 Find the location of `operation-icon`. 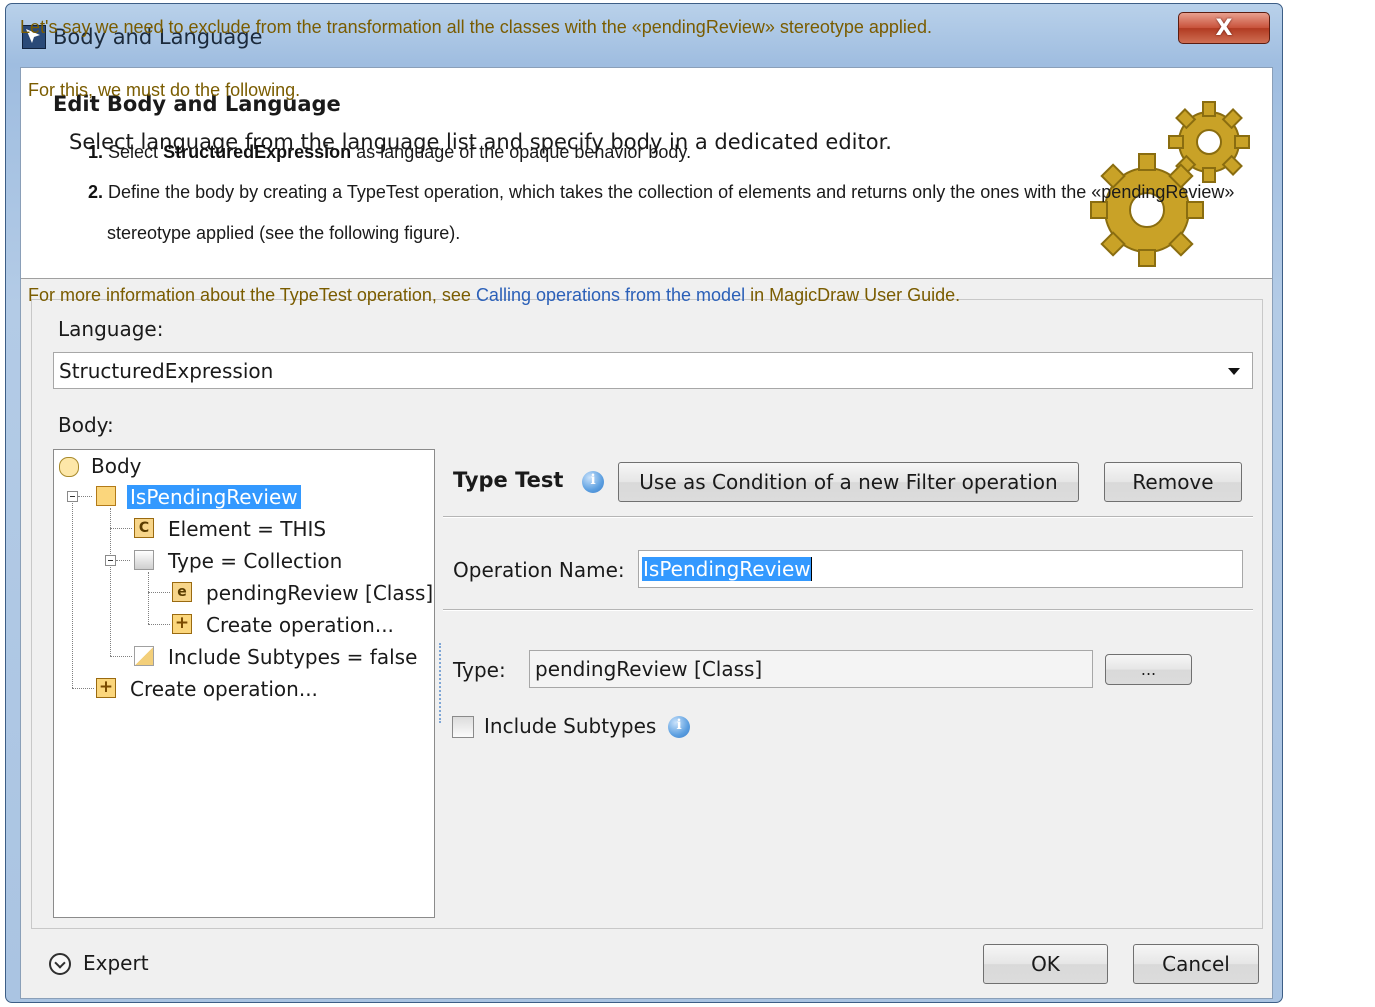

operation-icon is located at coordinates (106, 496).